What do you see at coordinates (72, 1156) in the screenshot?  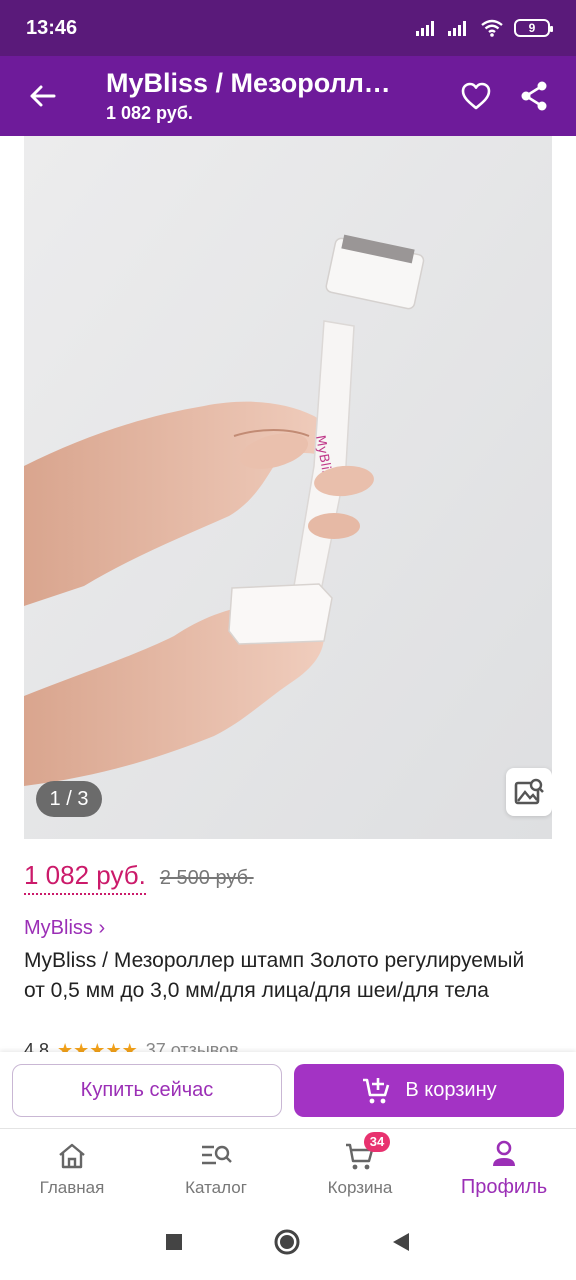 I see `home-icon` at bounding box center [72, 1156].